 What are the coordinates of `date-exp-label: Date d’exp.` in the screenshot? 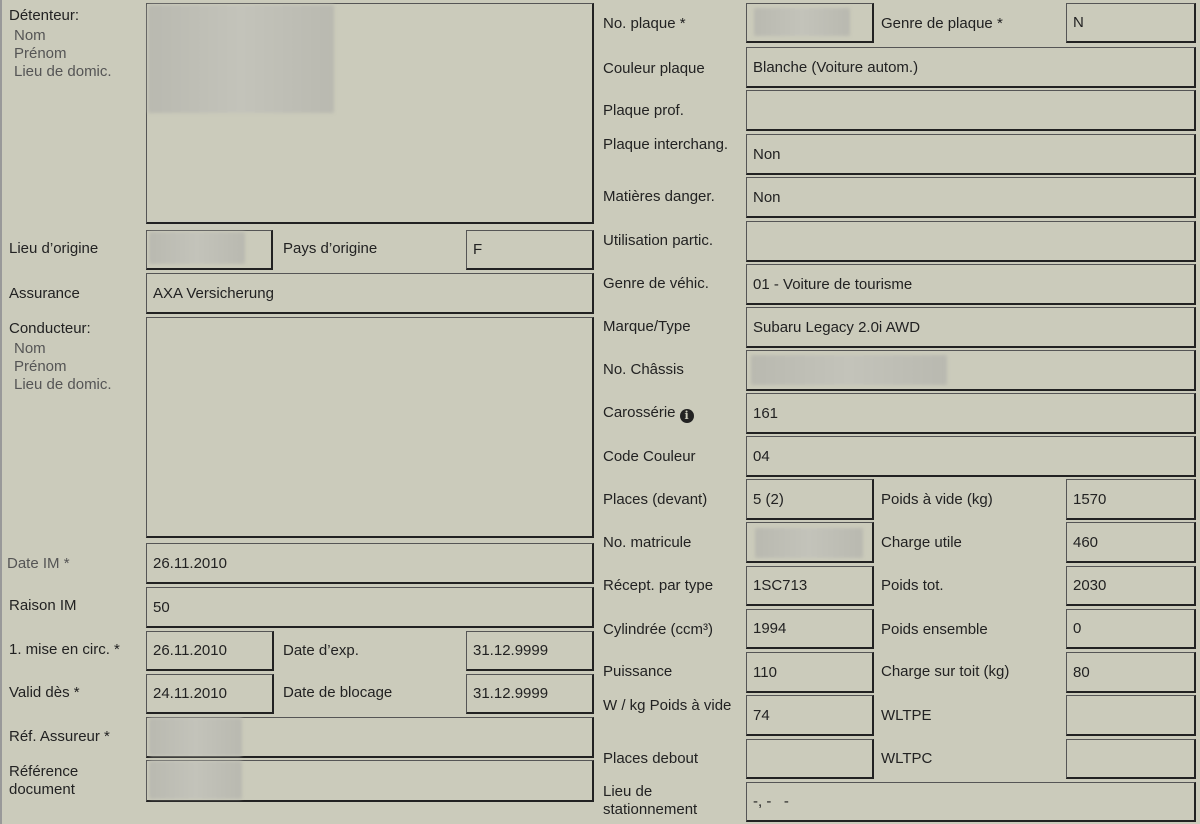 It's located at (321, 650).